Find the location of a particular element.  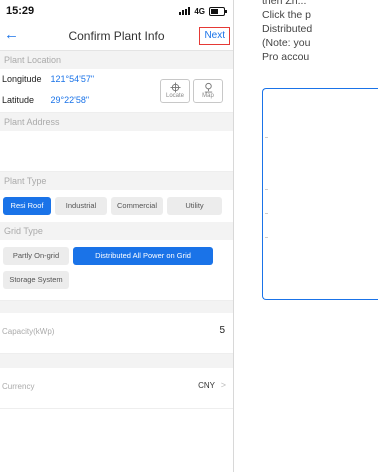

capacity-value: 5 is located at coordinates (222, 330).